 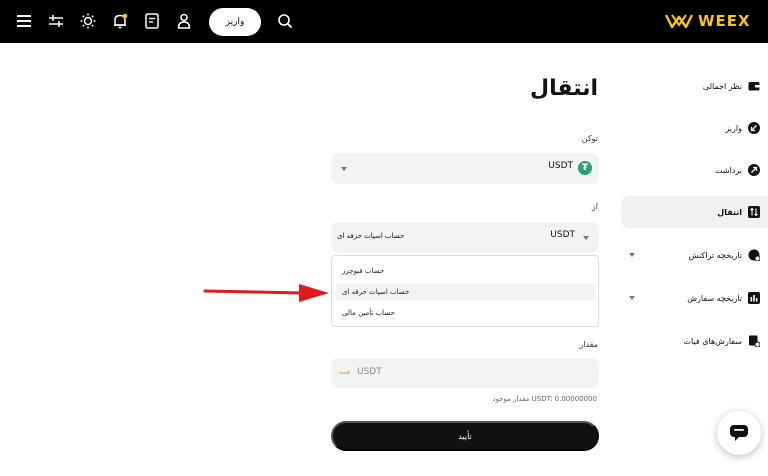 I want to click on from-account-name: حساب اسپات حرفه ای, so click(x=371, y=236).